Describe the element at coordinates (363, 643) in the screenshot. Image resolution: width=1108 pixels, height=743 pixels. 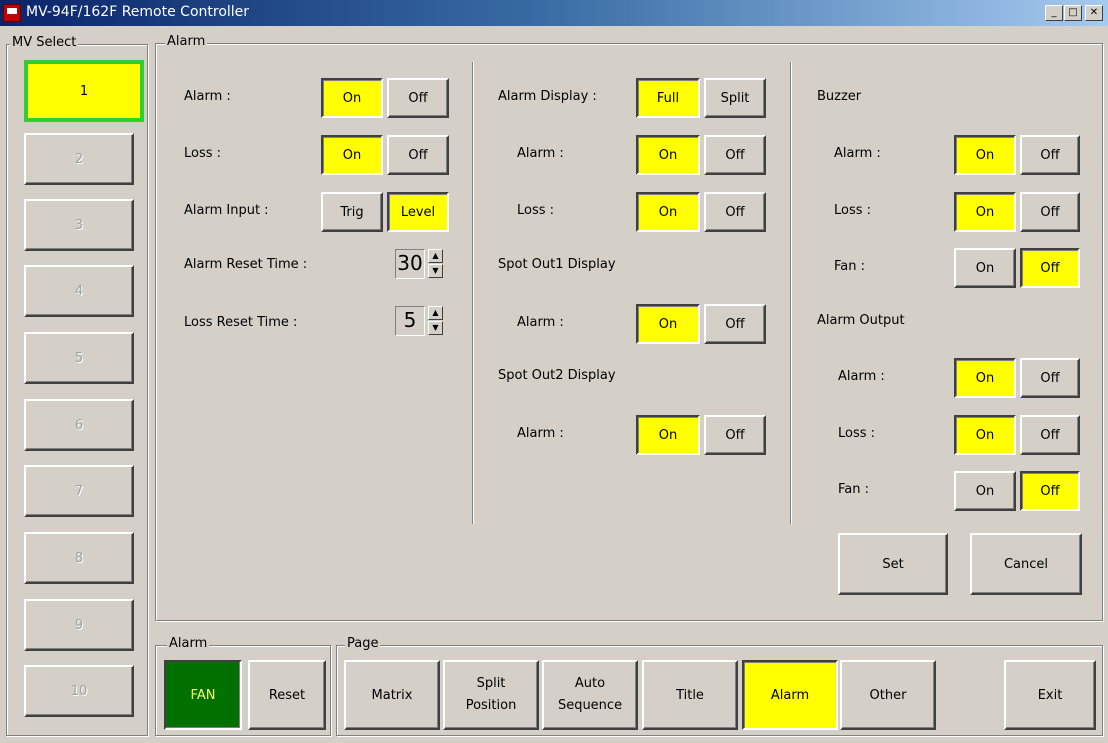
I see `page-legend: Page` at that location.